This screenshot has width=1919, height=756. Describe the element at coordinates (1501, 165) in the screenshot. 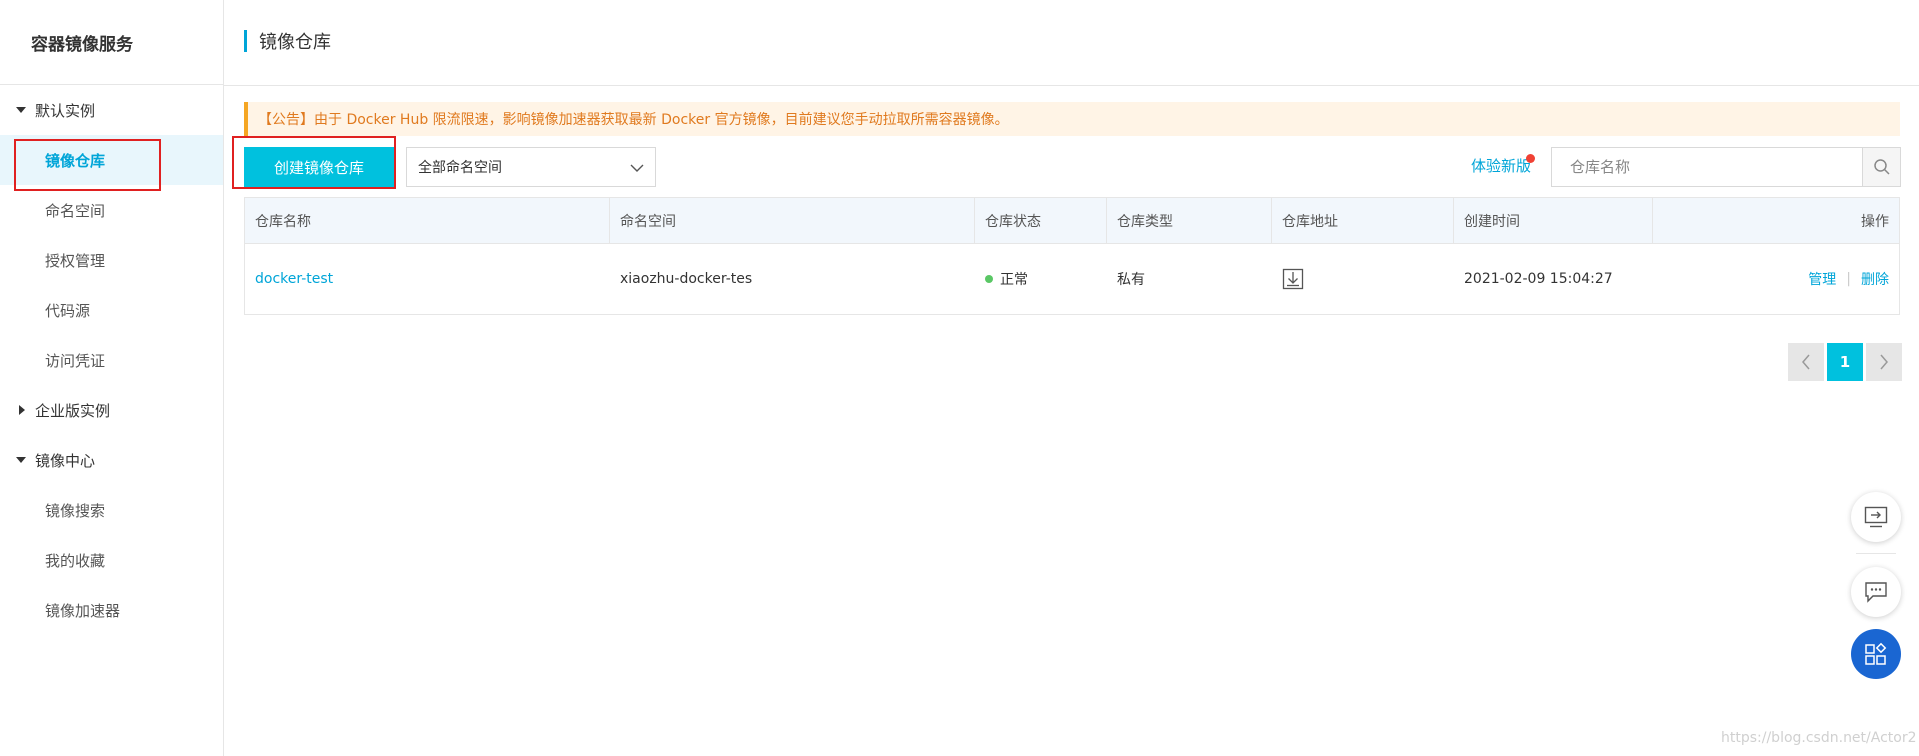

I see `try-new-version-link: 体验新版` at that location.